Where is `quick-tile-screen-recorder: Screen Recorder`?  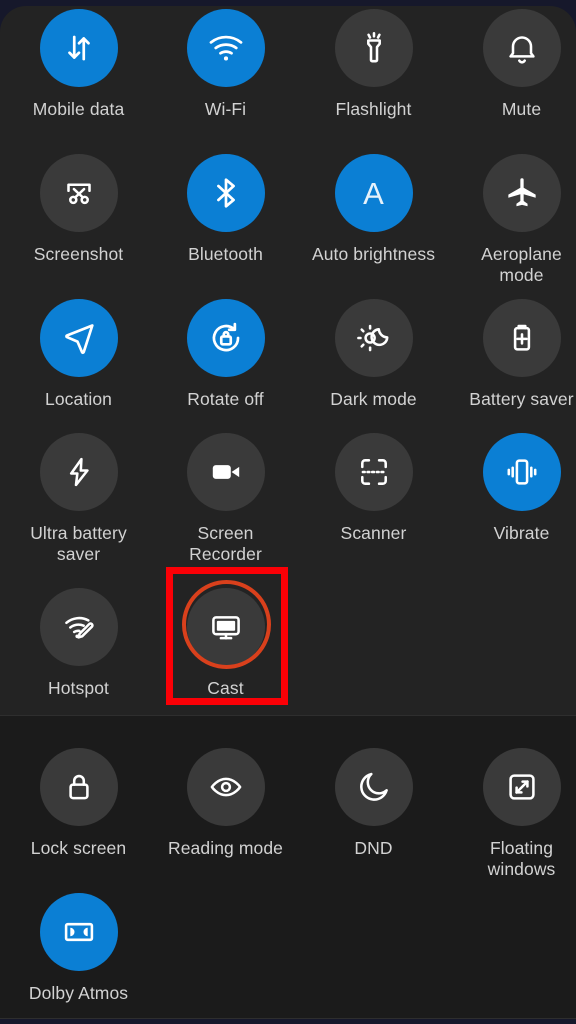
quick-tile-screen-recorder: Screen Recorder is located at coordinates (225, 499).